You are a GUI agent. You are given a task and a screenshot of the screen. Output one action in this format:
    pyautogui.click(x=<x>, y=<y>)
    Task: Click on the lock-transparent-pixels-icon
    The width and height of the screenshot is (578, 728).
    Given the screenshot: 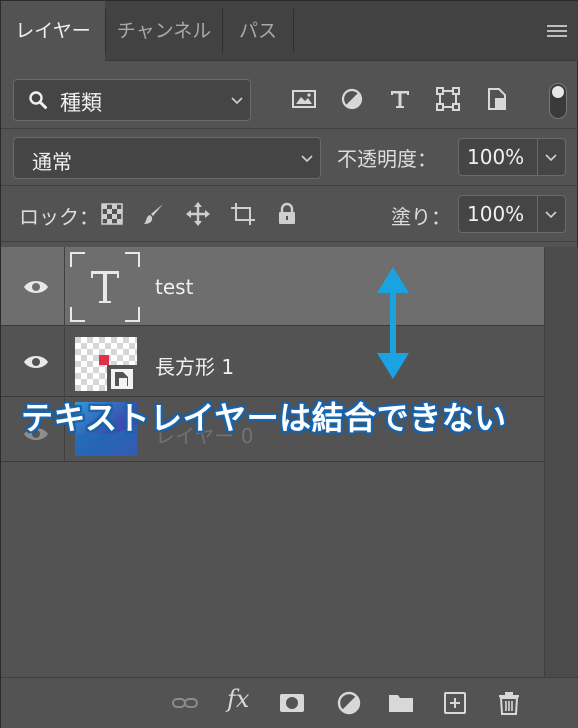 What is the action you would take?
    pyautogui.click(x=112, y=214)
    